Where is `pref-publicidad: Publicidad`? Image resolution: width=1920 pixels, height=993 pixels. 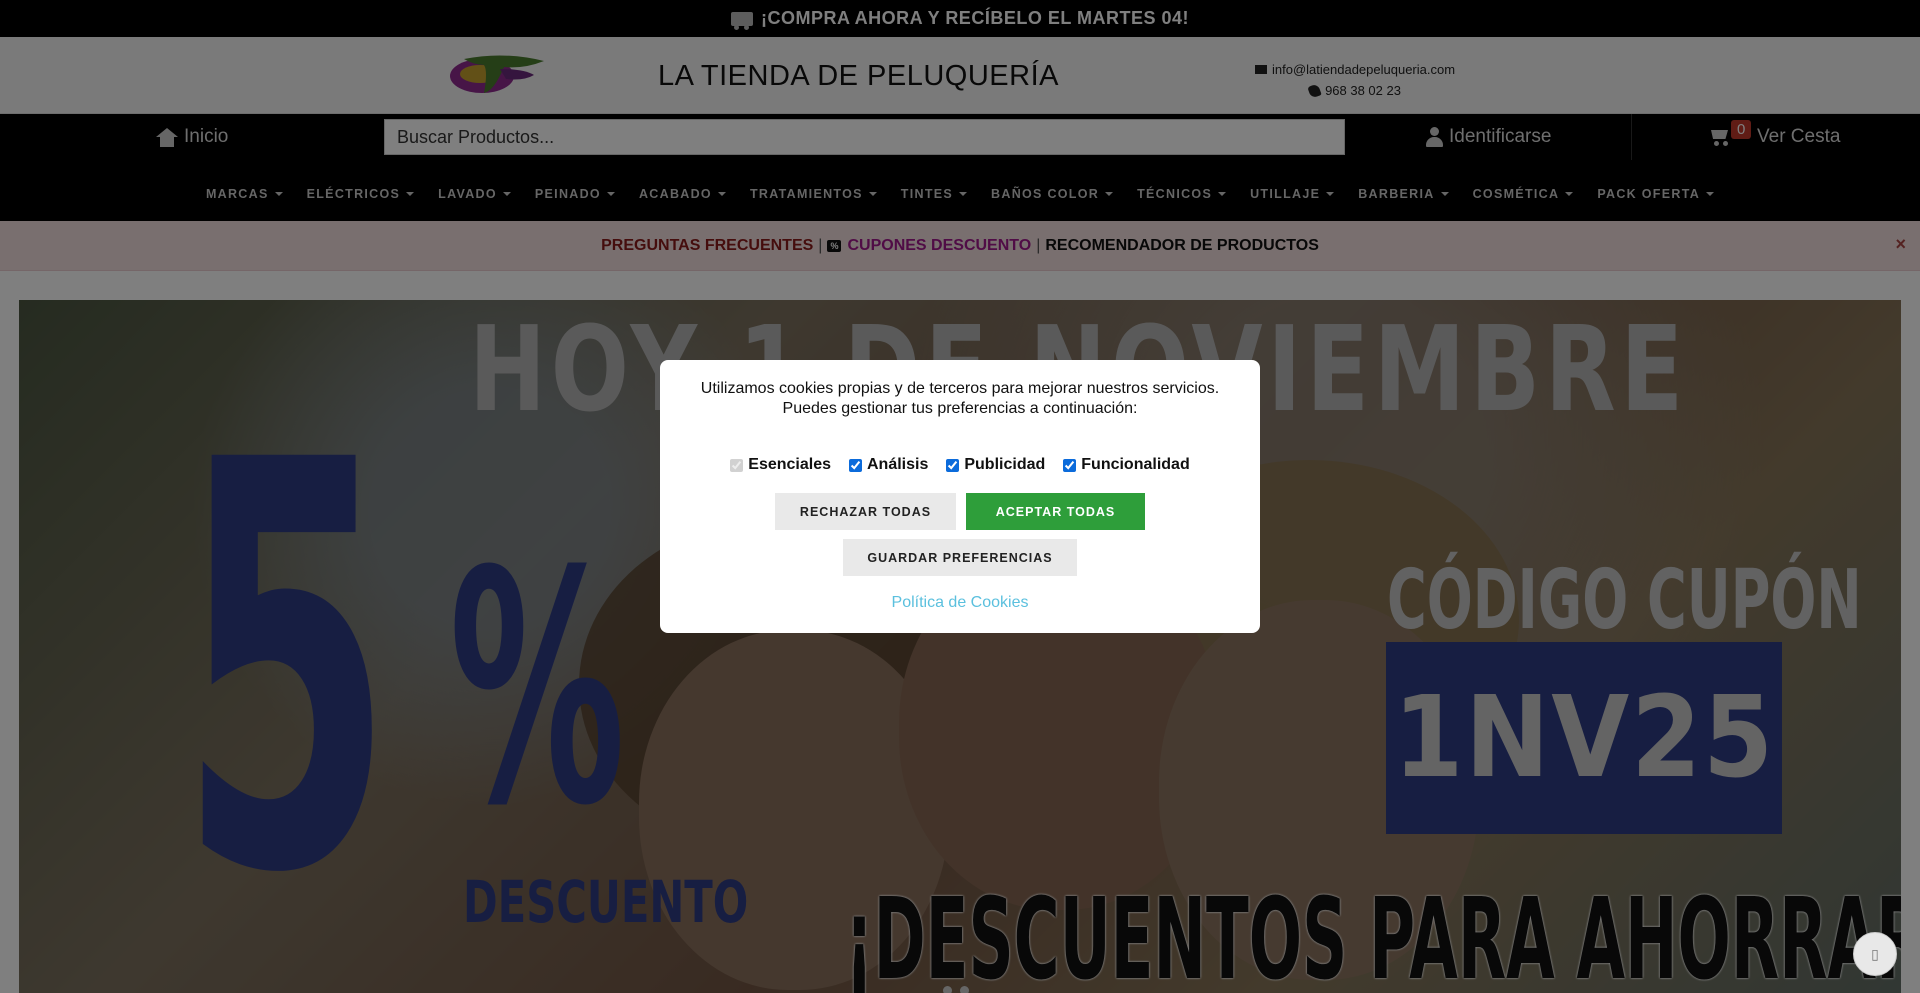
pref-publicidad: Publicidad is located at coordinates (995, 465).